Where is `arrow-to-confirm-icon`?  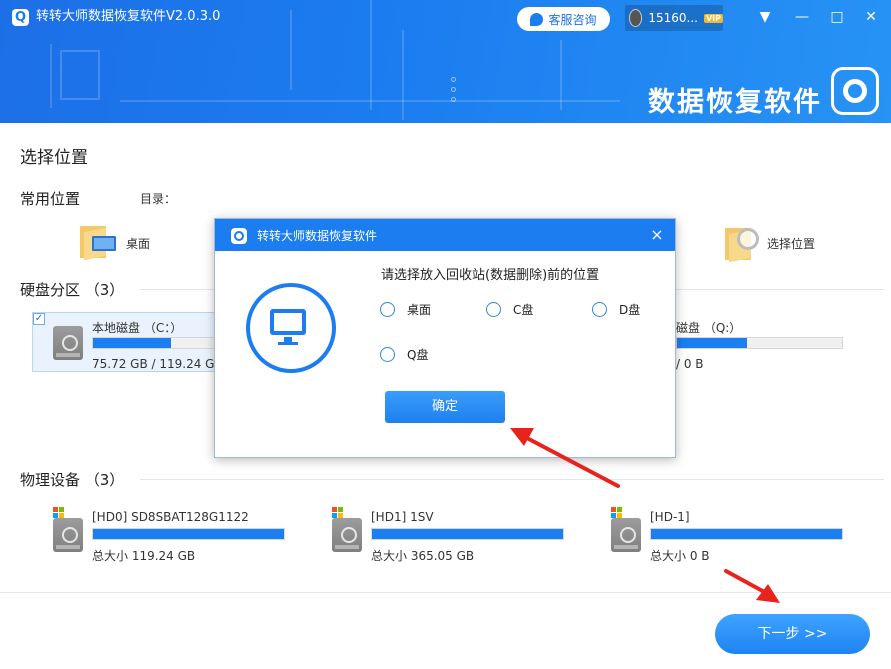
arrow-to-confirm-icon is located at coordinates (565, 458).